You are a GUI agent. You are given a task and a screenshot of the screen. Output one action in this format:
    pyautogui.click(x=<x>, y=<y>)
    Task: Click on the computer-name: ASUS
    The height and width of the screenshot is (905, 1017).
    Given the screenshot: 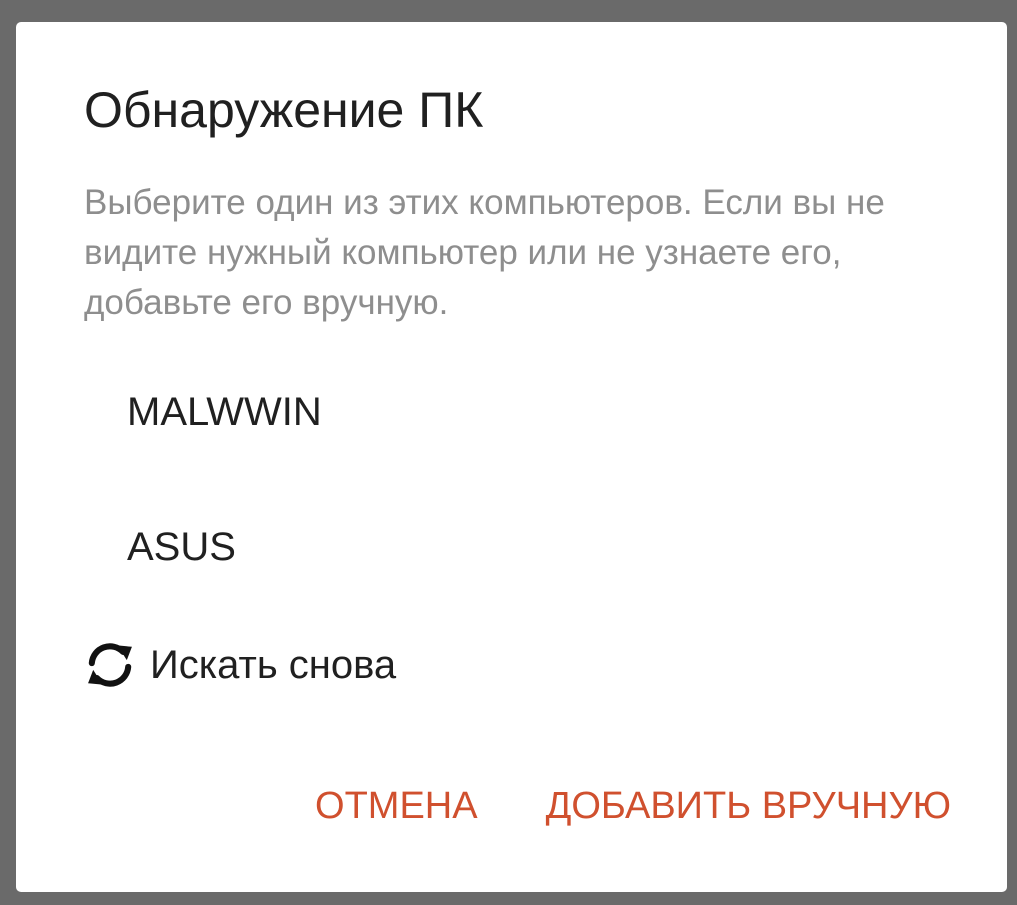 What is the action you would take?
    pyautogui.click(x=181, y=547)
    